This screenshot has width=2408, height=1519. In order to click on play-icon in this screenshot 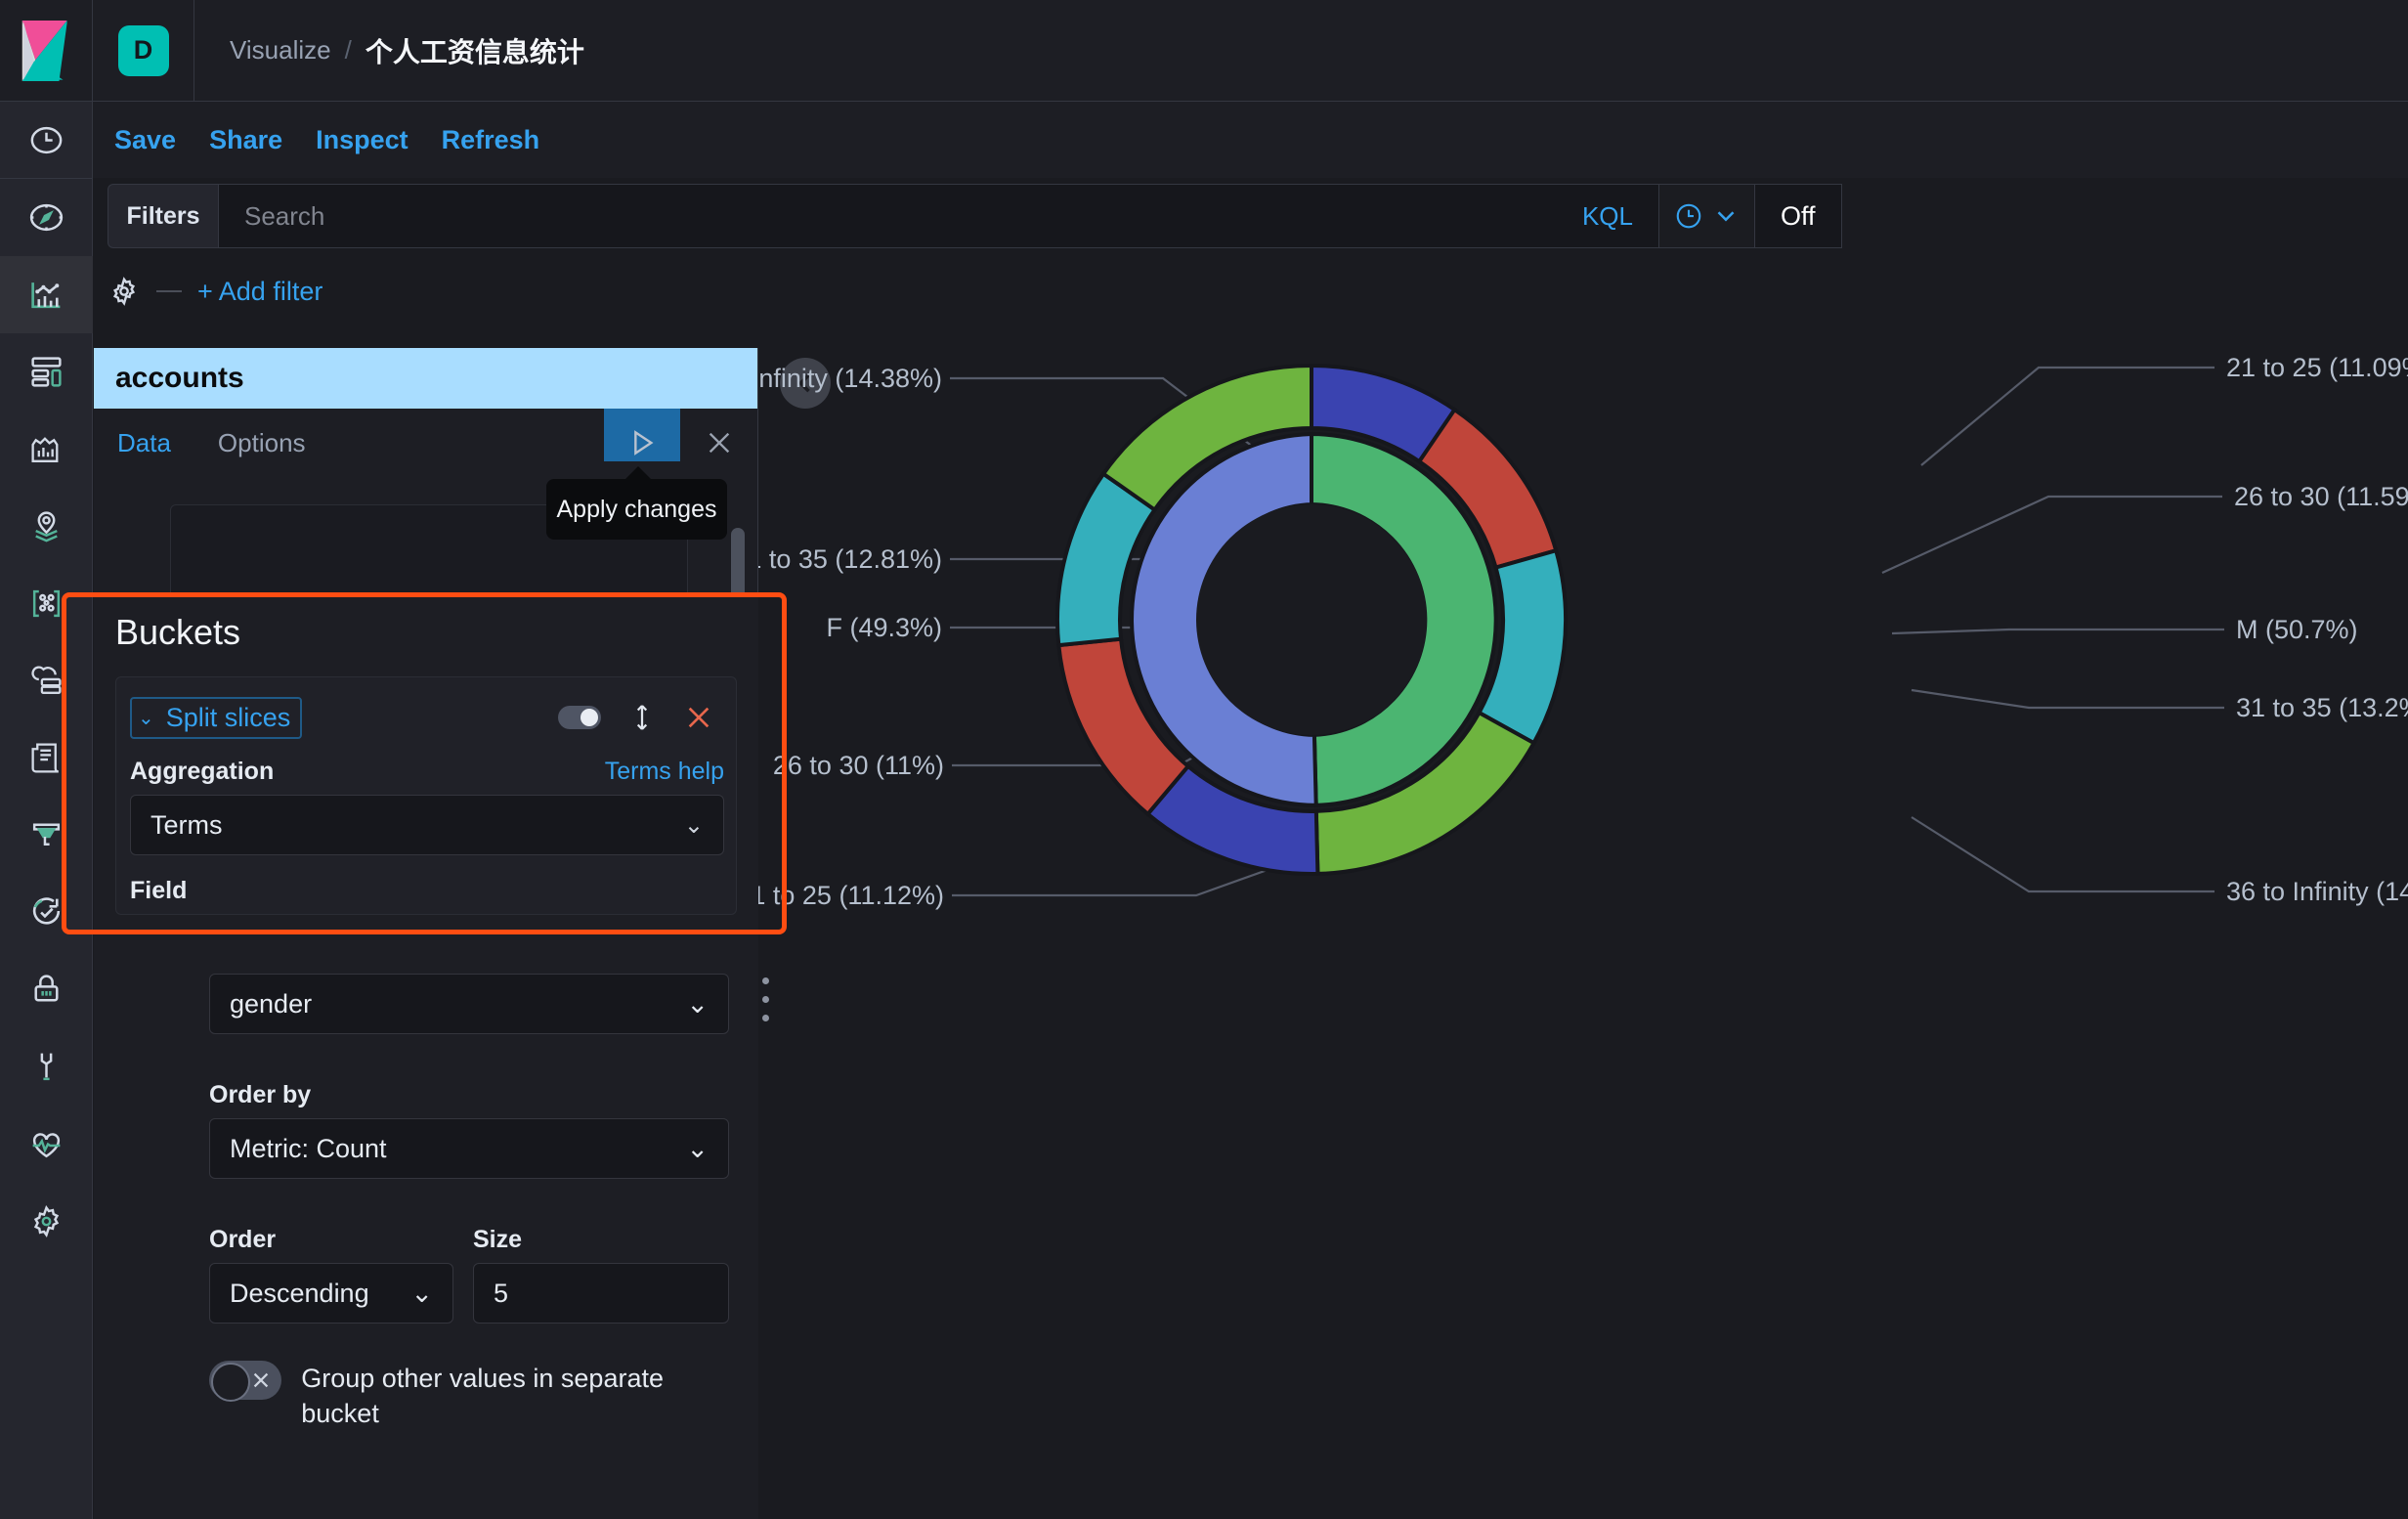, I will do `click(644, 443)`.